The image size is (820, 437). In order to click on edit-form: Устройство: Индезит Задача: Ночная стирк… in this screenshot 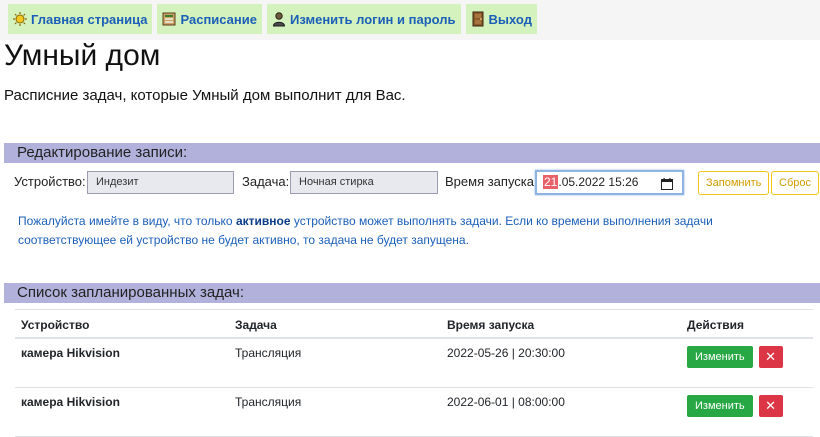, I will do `click(410, 183)`.